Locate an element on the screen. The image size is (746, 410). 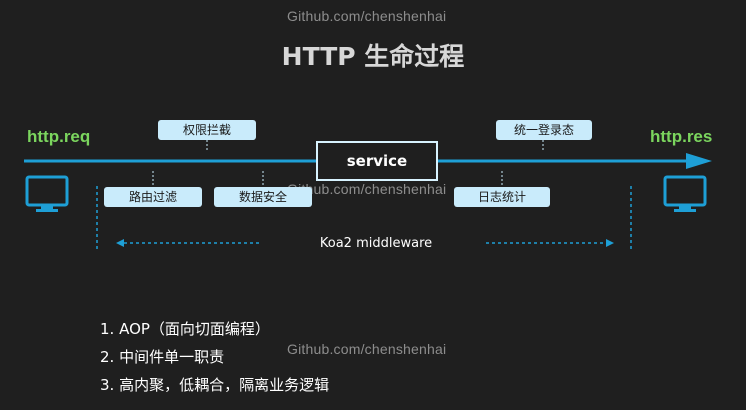
list-item: 1. AOP（面向切面编程） is located at coordinates (185, 329).